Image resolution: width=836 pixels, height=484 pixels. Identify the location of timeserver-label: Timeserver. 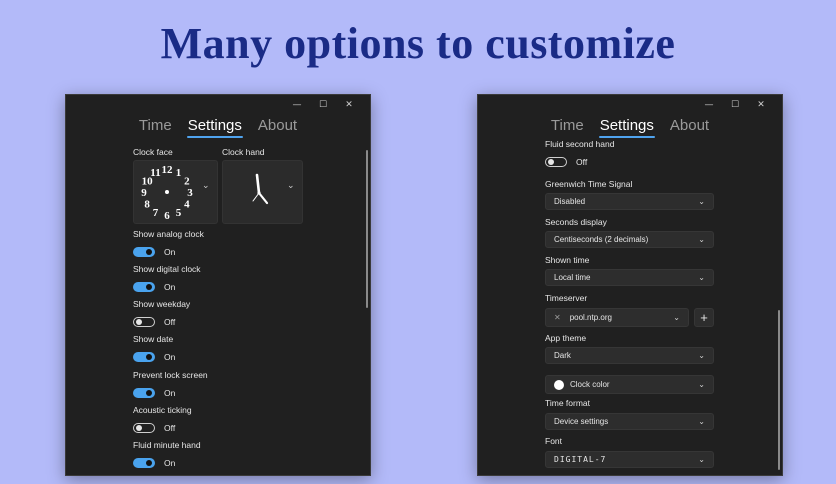
(566, 298).